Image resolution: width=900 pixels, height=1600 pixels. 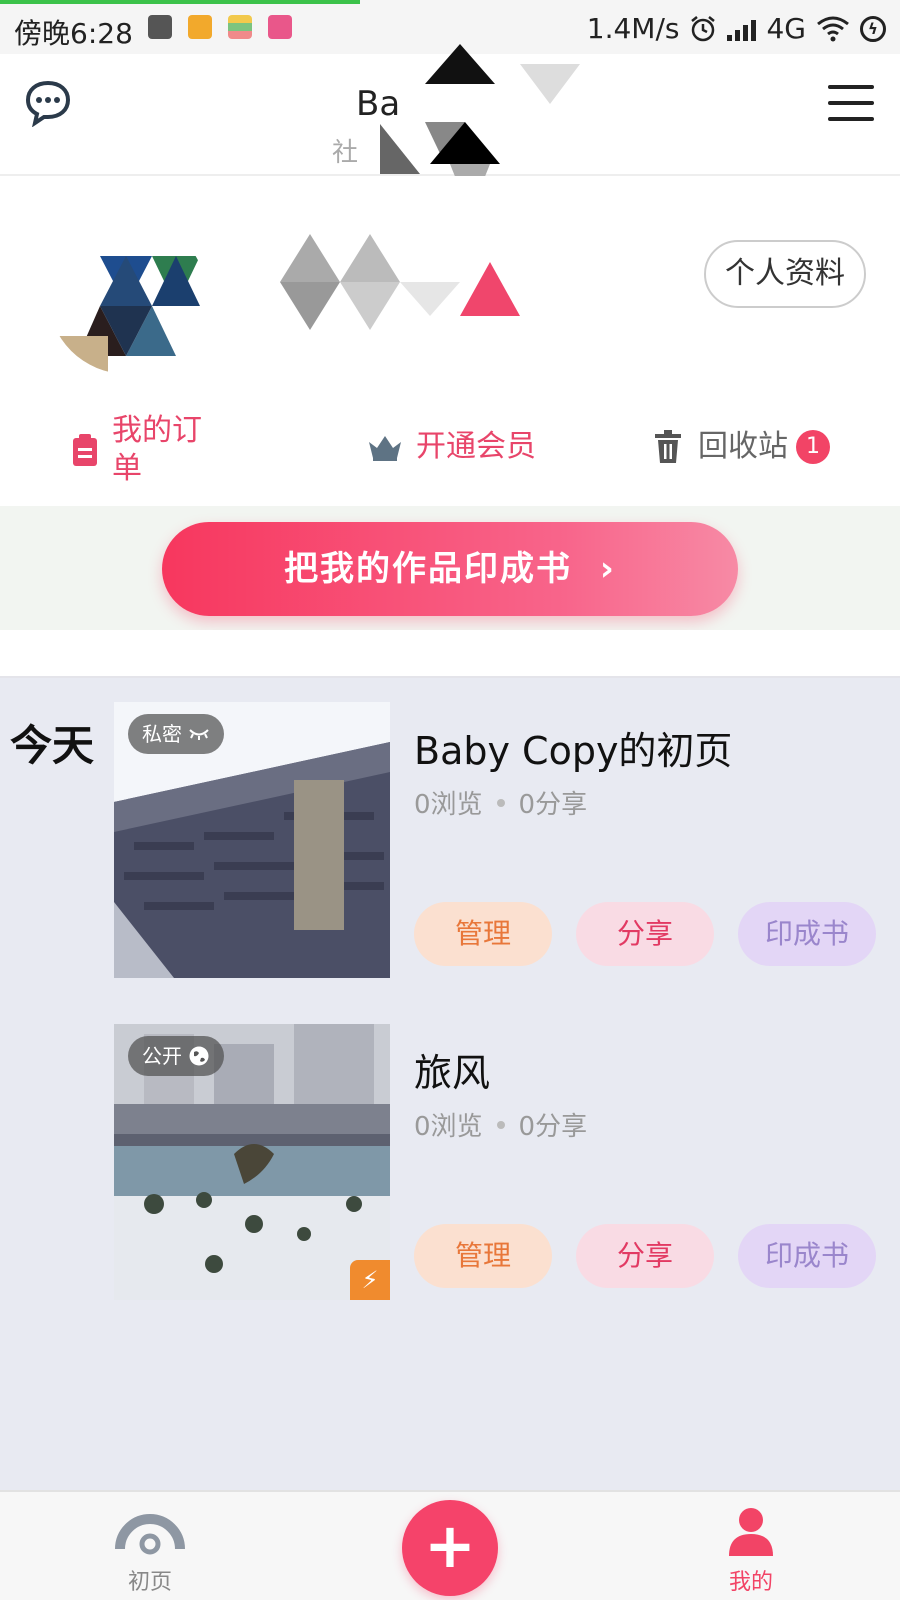 What do you see at coordinates (252, 1162) in the screenshot?
I see `work-thumbnail: 公开 ⚡` at bounding box center [252, 1162].